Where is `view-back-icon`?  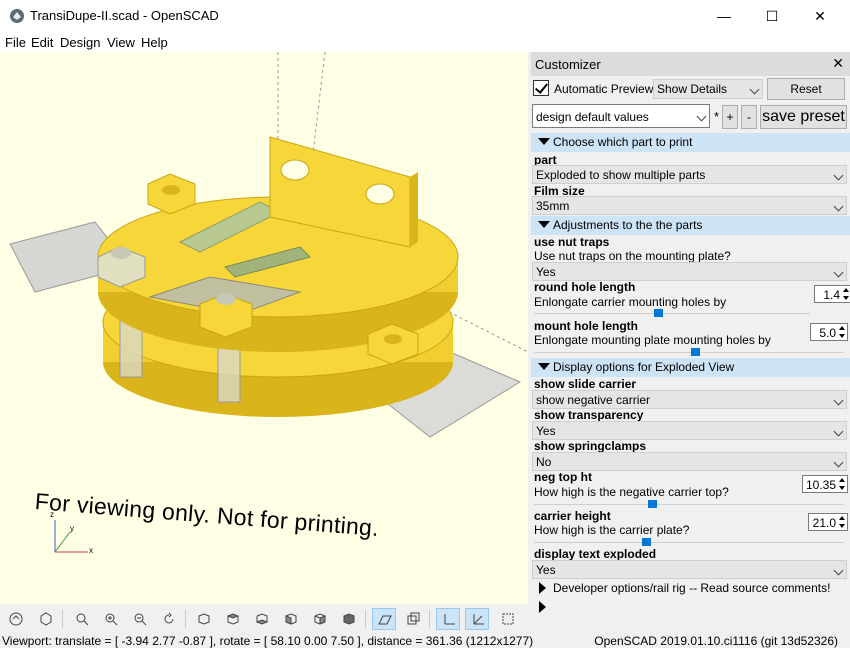
view-back-icon is located at coordinates (349, 619).